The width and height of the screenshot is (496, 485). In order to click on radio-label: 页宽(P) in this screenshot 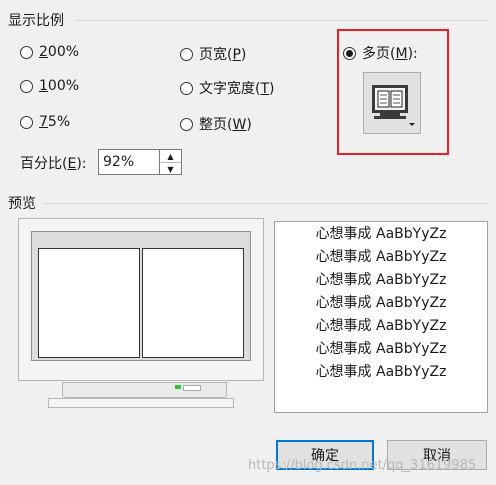, I will do `click(223, 55)`.